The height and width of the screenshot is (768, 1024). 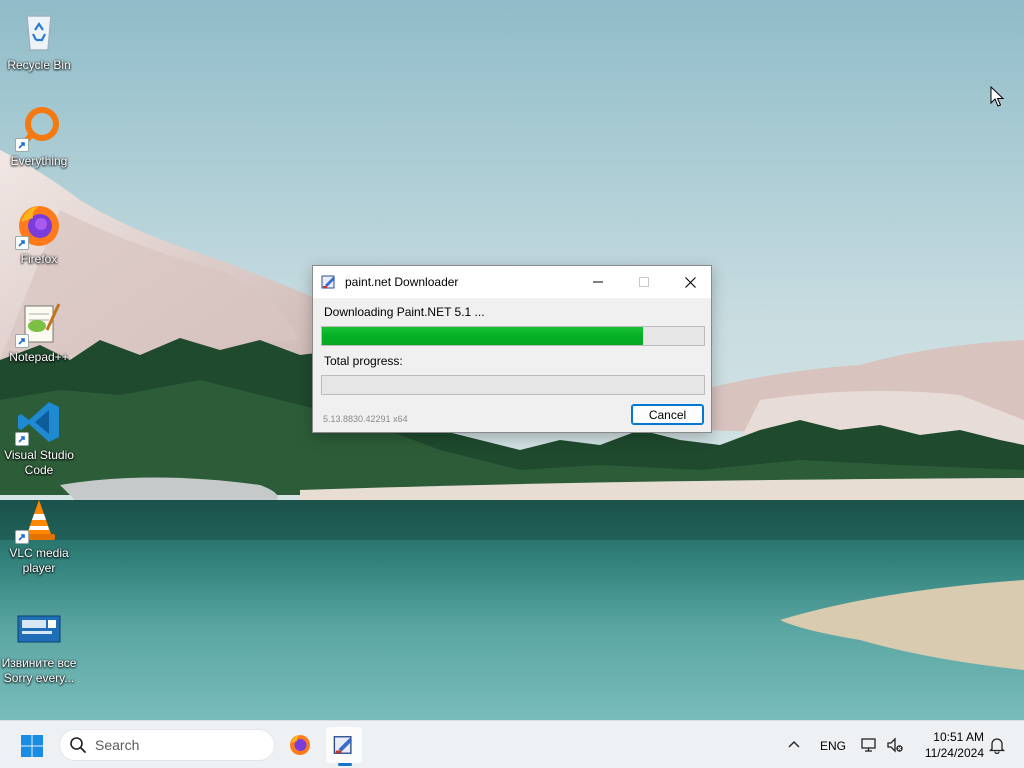 I want to click on minimize-icon, so click(x=598, y=282).